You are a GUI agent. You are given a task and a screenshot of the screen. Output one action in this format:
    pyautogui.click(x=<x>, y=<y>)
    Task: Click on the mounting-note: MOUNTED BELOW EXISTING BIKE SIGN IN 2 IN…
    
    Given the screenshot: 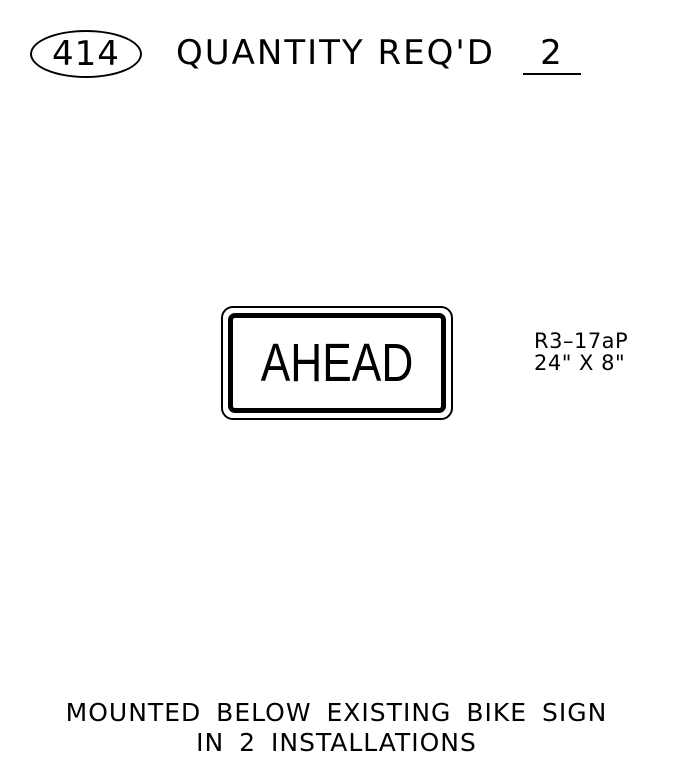 What is the action you would take?
    pyautogui.click(x=336, y=728)
    